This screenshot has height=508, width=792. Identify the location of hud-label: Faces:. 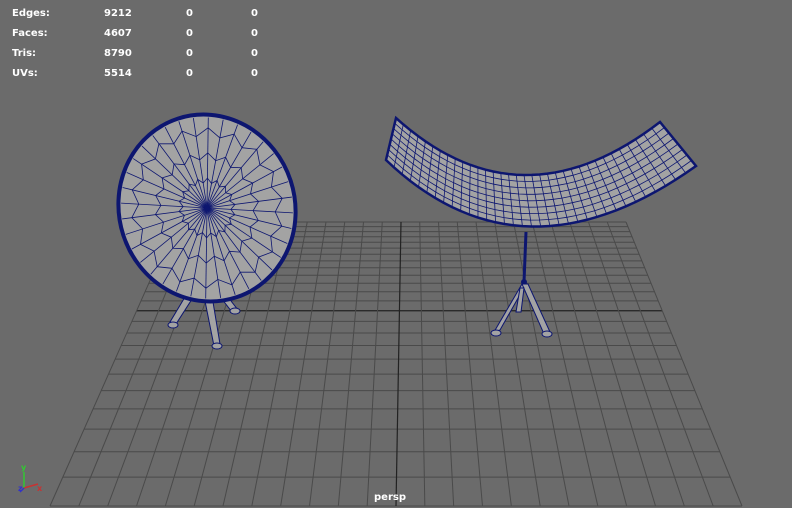
(30, 33).